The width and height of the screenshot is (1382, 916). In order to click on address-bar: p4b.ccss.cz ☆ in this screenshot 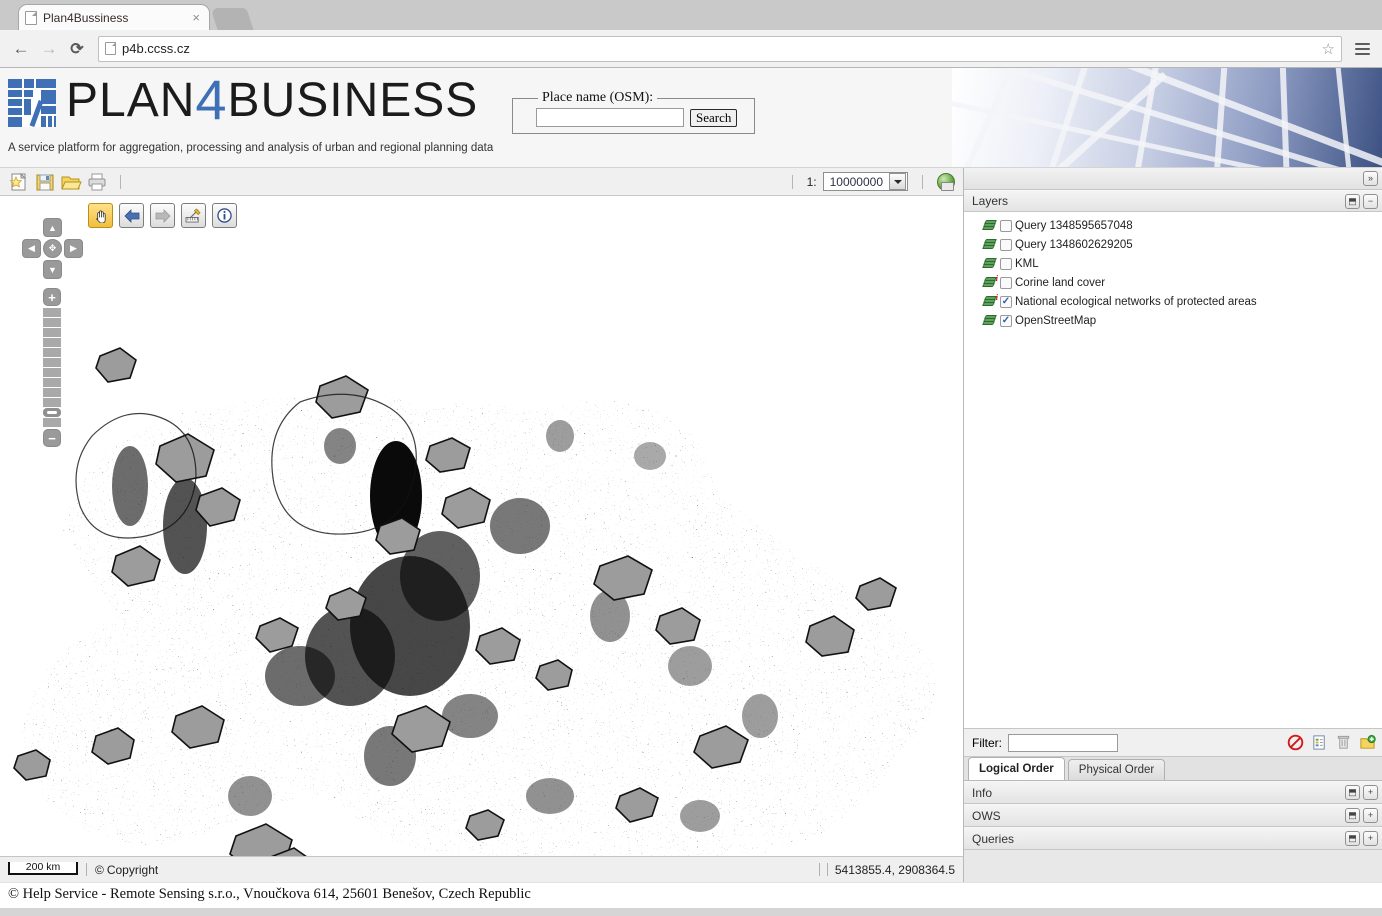, I will do `click(720, 48)`.